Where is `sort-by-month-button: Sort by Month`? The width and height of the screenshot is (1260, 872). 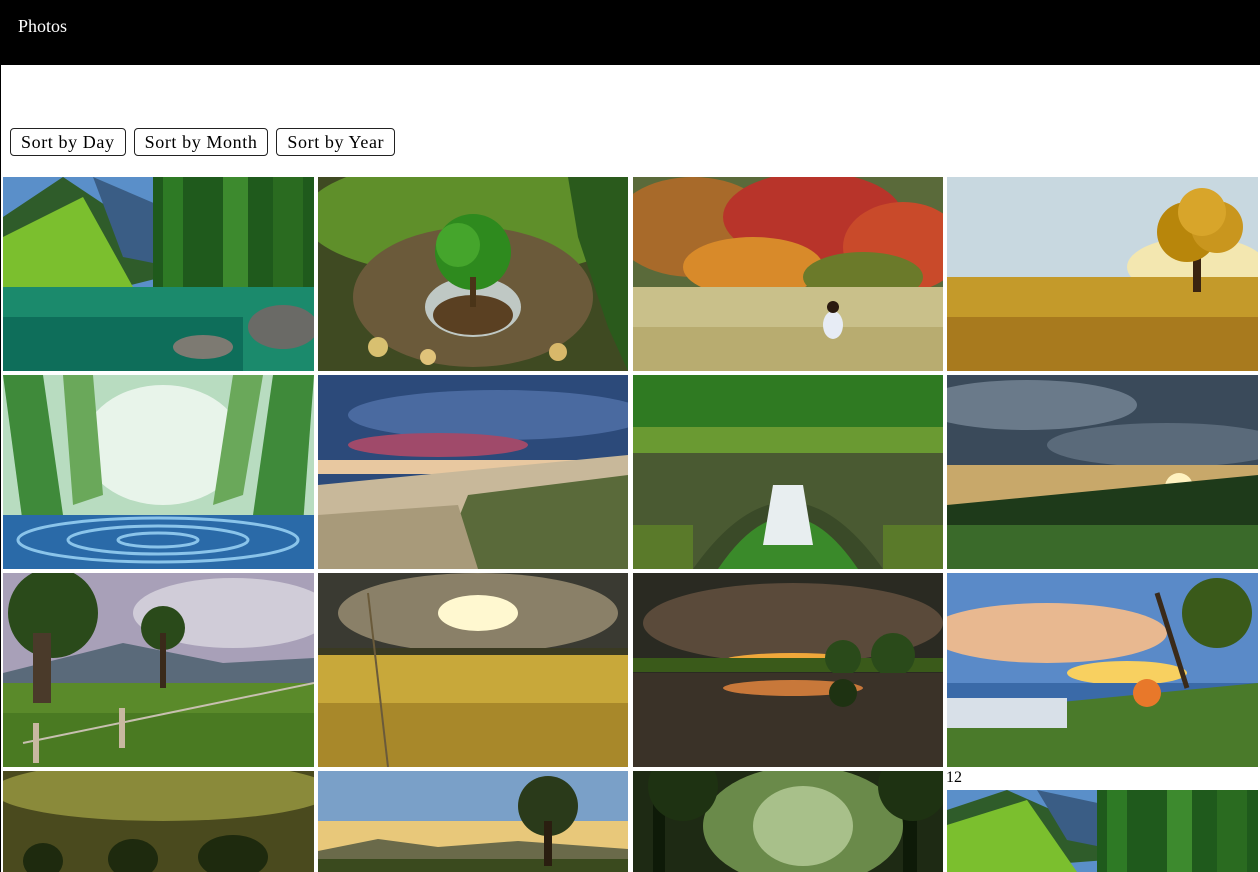
sort-by-month-button: Sort by Month is located at coordinates (201, 142).